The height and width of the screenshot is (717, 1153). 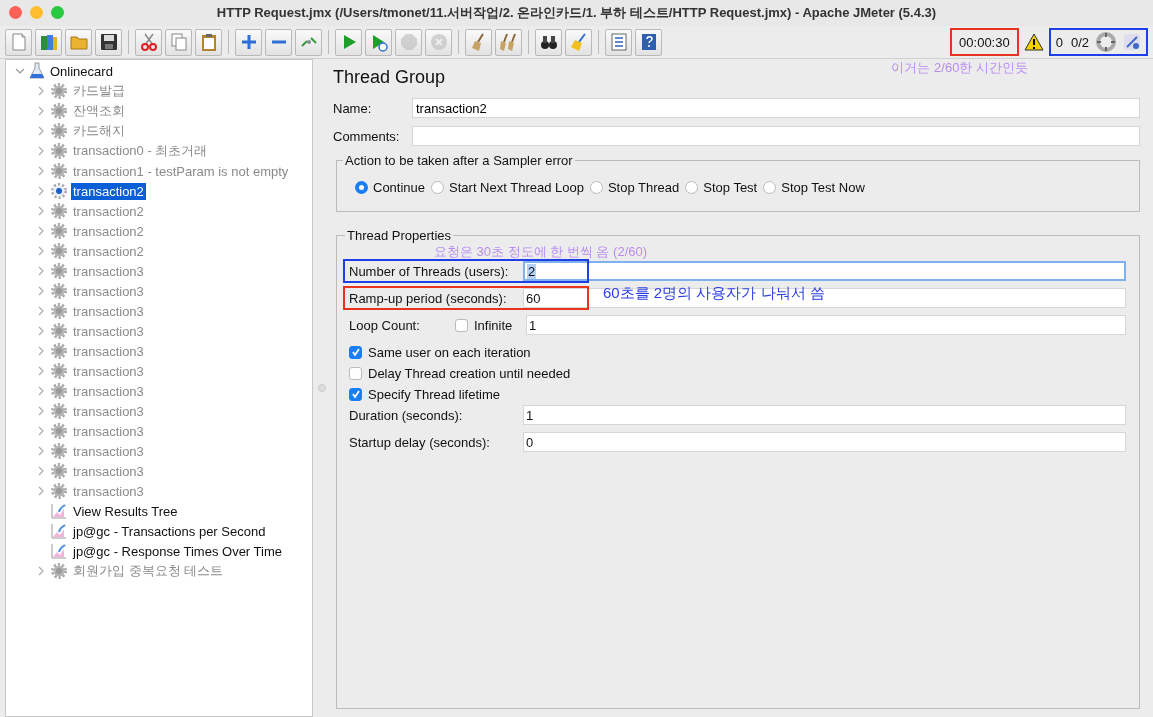 What do you see at coordinates (576, 13) in the screenshot?
I see `window-title: HTTP Request.jmx (/Users/tmonet/11.서버작업/2. 온라인카드/1. 부하 테스트/HTTP Request.jmx) - Apache JMeter (5.4.3)` at bounding box center [576, 13].